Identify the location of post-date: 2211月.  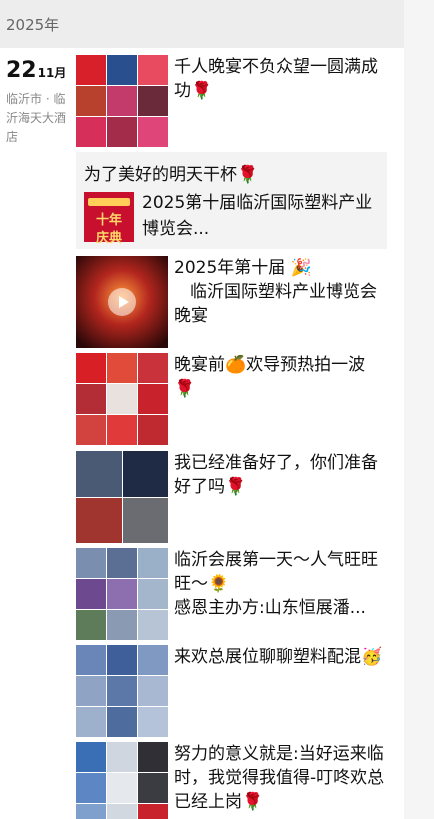
(36, 70).